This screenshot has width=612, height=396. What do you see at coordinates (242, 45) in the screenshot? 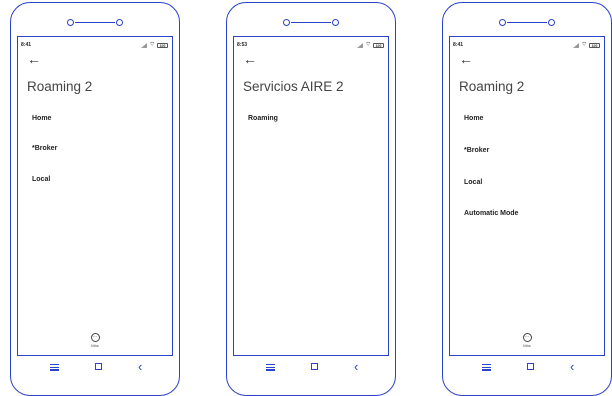
I see `status-time: 8:53` at bounding box center [242, 45].